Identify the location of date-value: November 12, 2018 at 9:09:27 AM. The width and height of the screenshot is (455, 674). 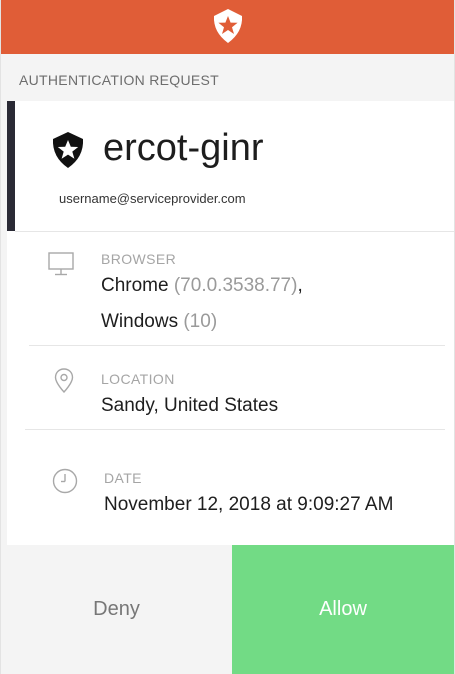
(249, 504).